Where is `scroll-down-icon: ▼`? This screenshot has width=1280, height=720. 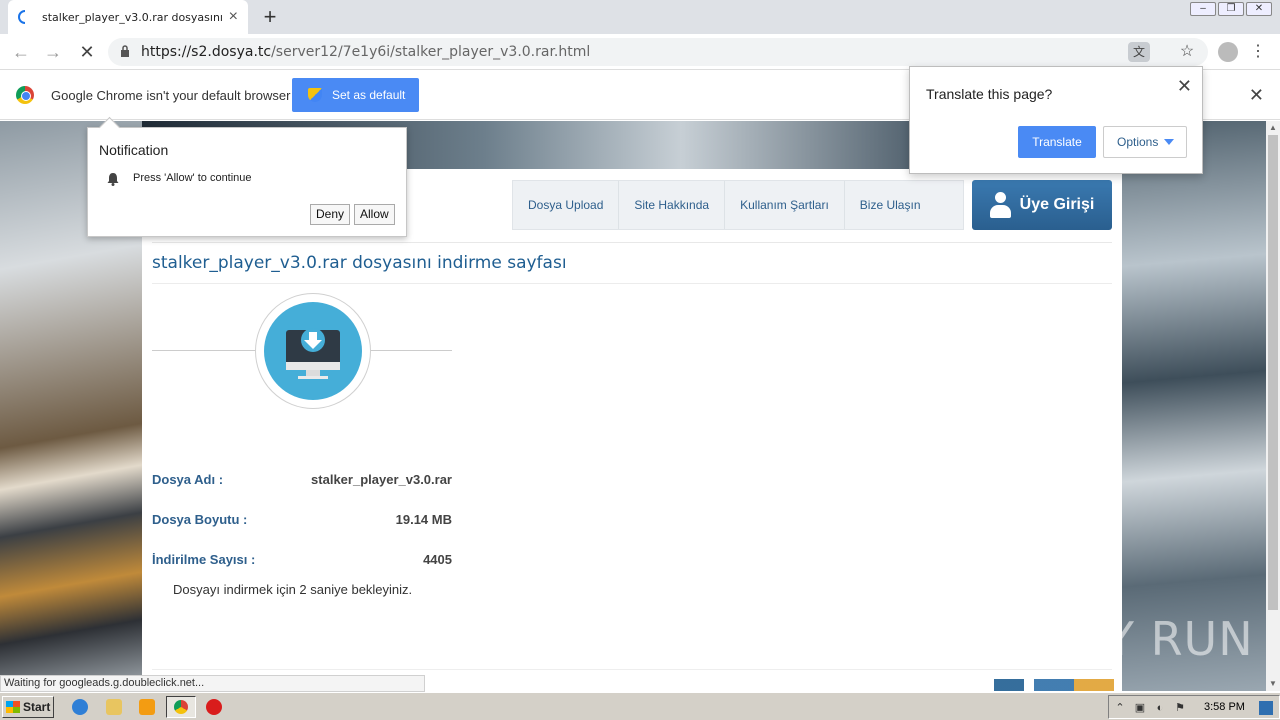
scroll-down-icon: ▼ is located at coordinates (1273, 684).